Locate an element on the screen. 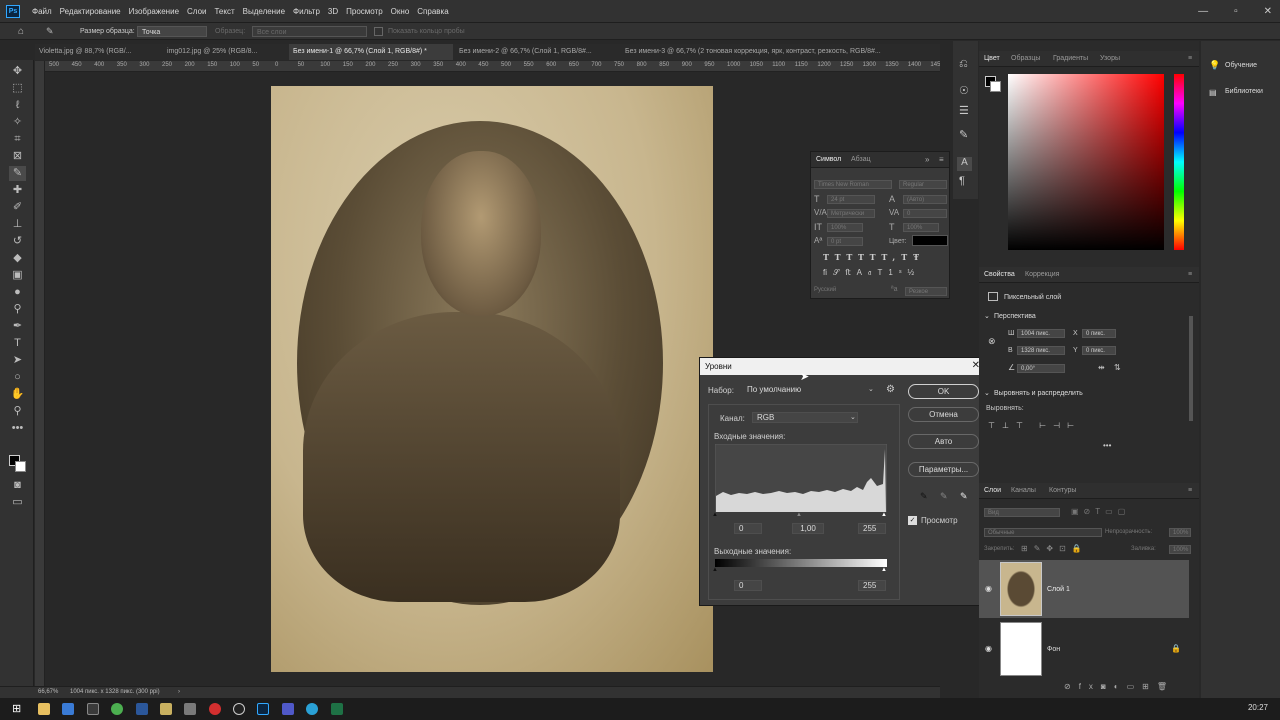  black-point-eyedropper-icon: ✎ is located at coordinates (924, 496).